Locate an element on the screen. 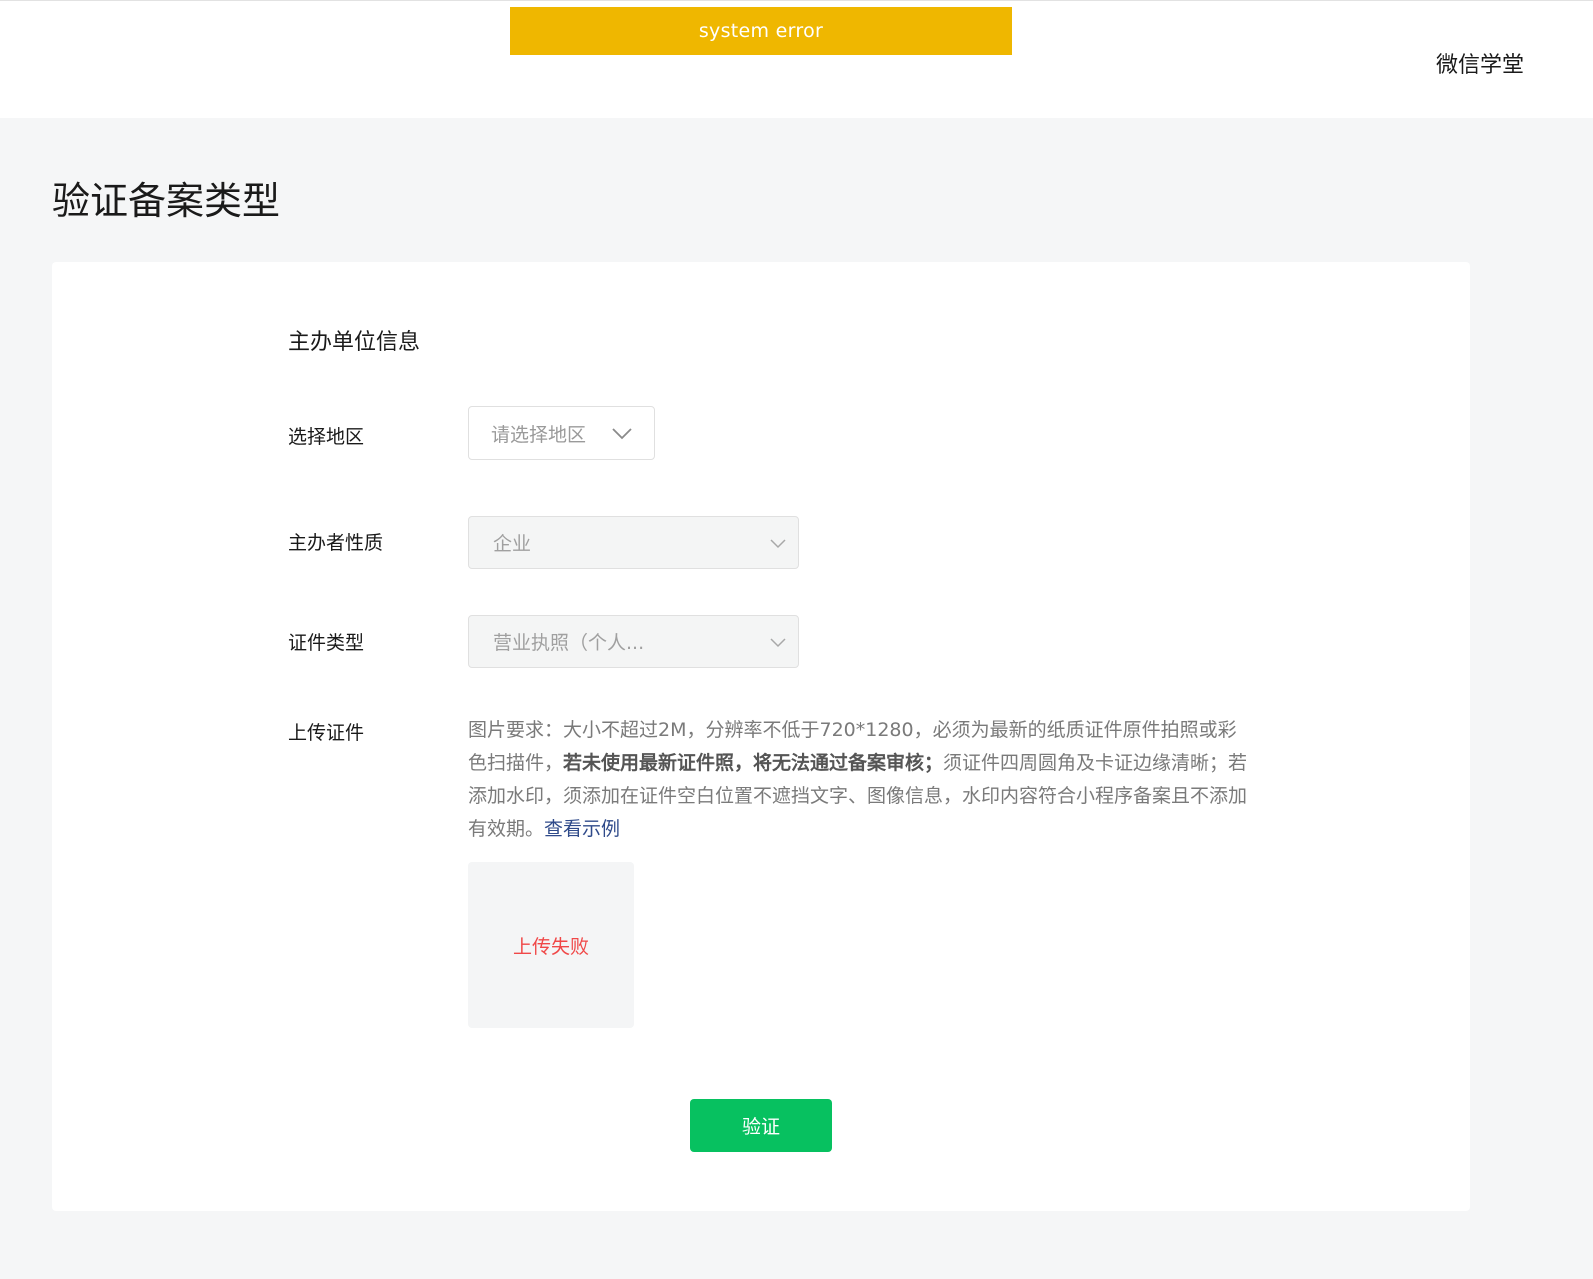  upload-label: 上传证件 is located at coordinates (326, 733).